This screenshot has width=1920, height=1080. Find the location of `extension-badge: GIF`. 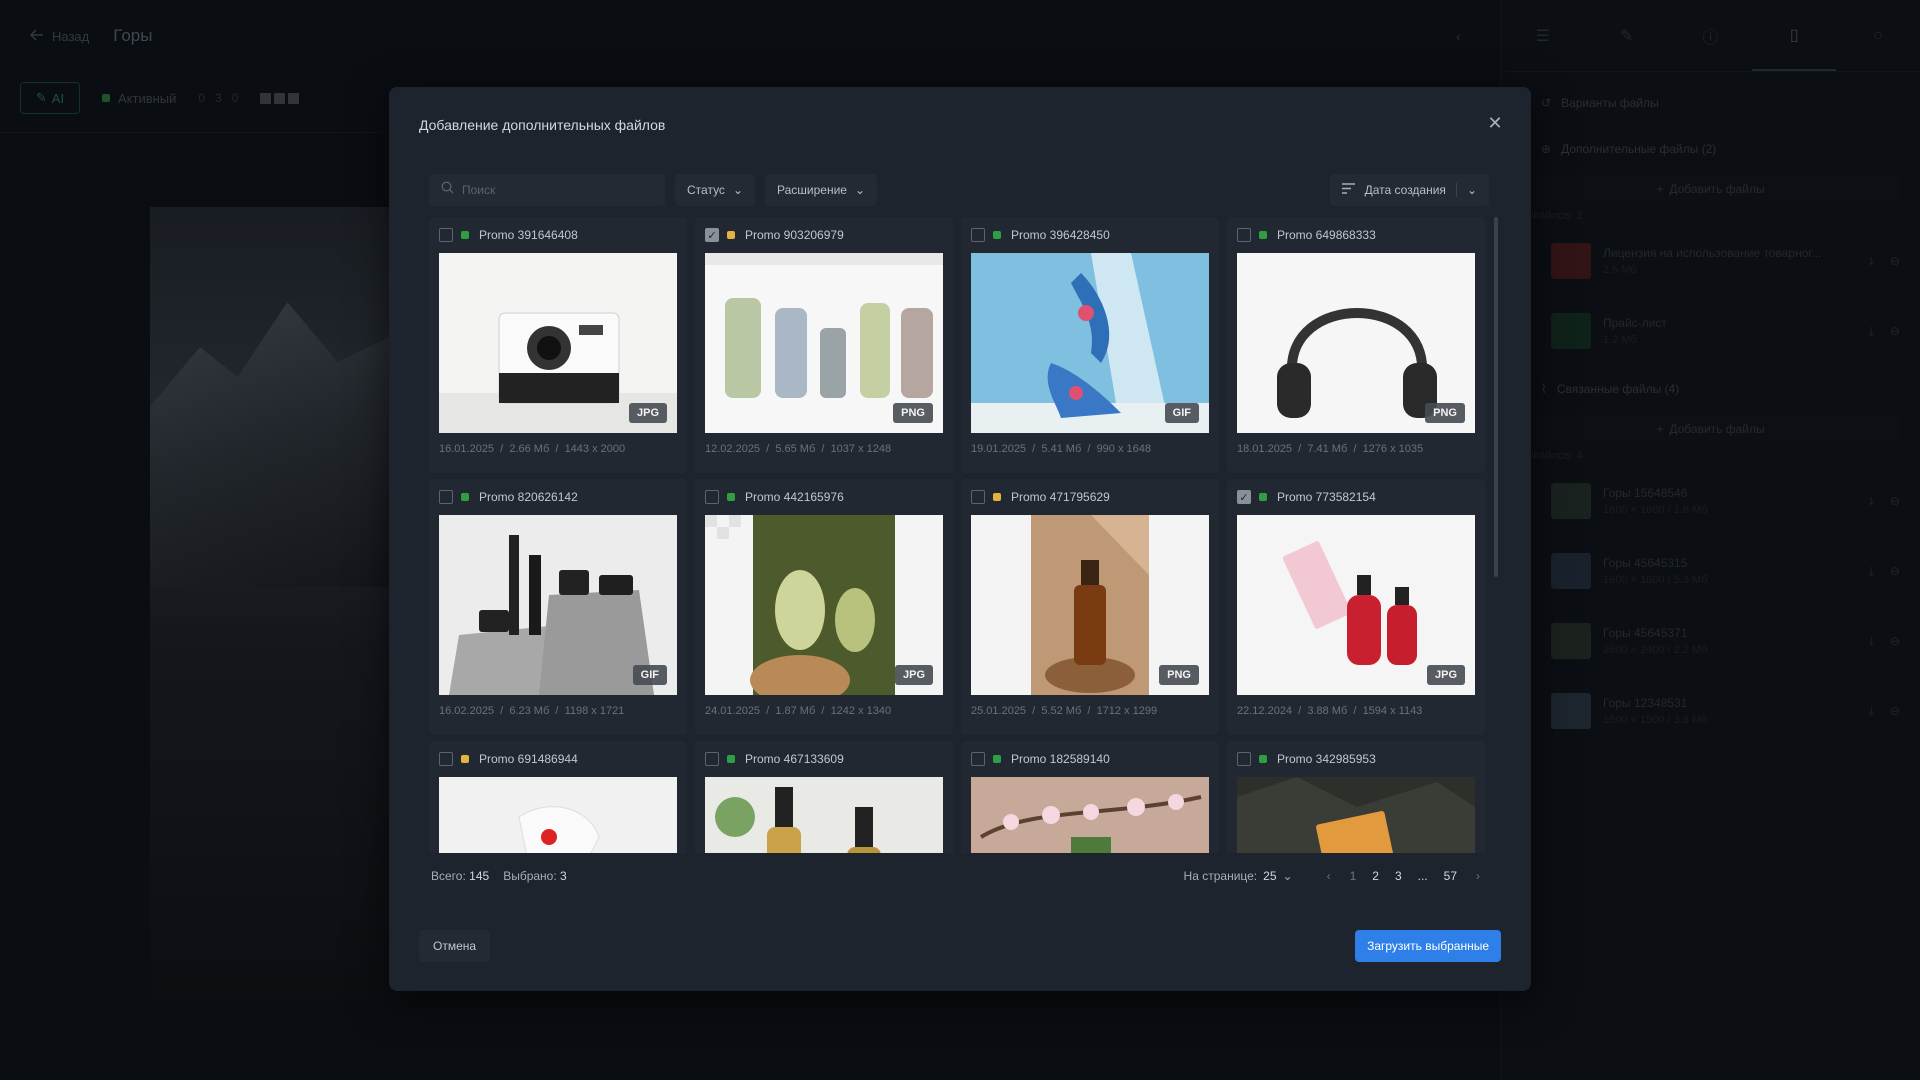

extension-badge: GIF is located at coordinates (649, 675).